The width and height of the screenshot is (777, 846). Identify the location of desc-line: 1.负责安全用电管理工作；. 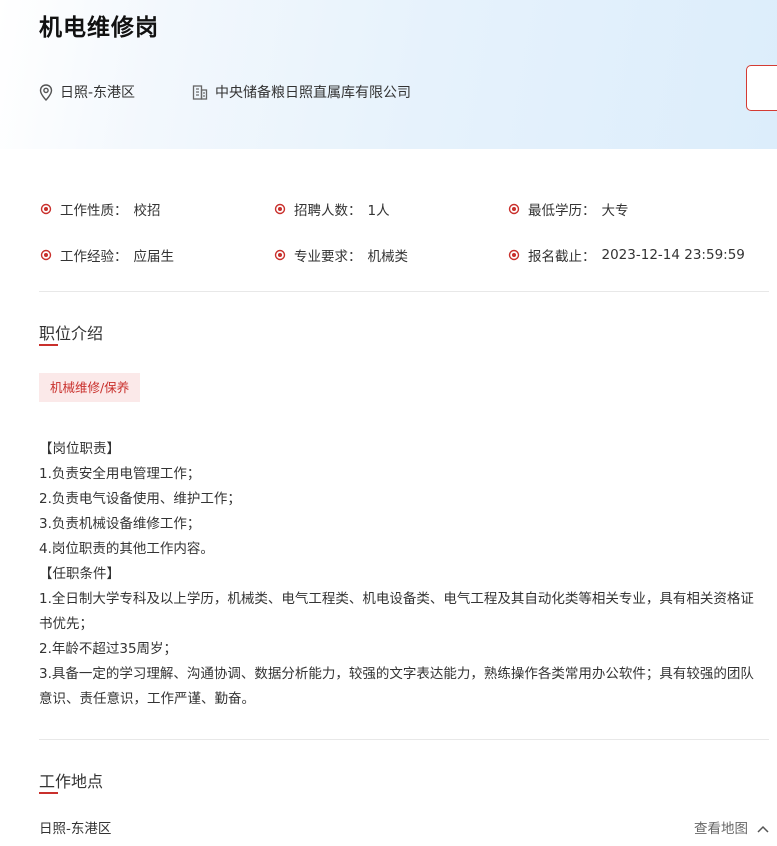
(120, 474).